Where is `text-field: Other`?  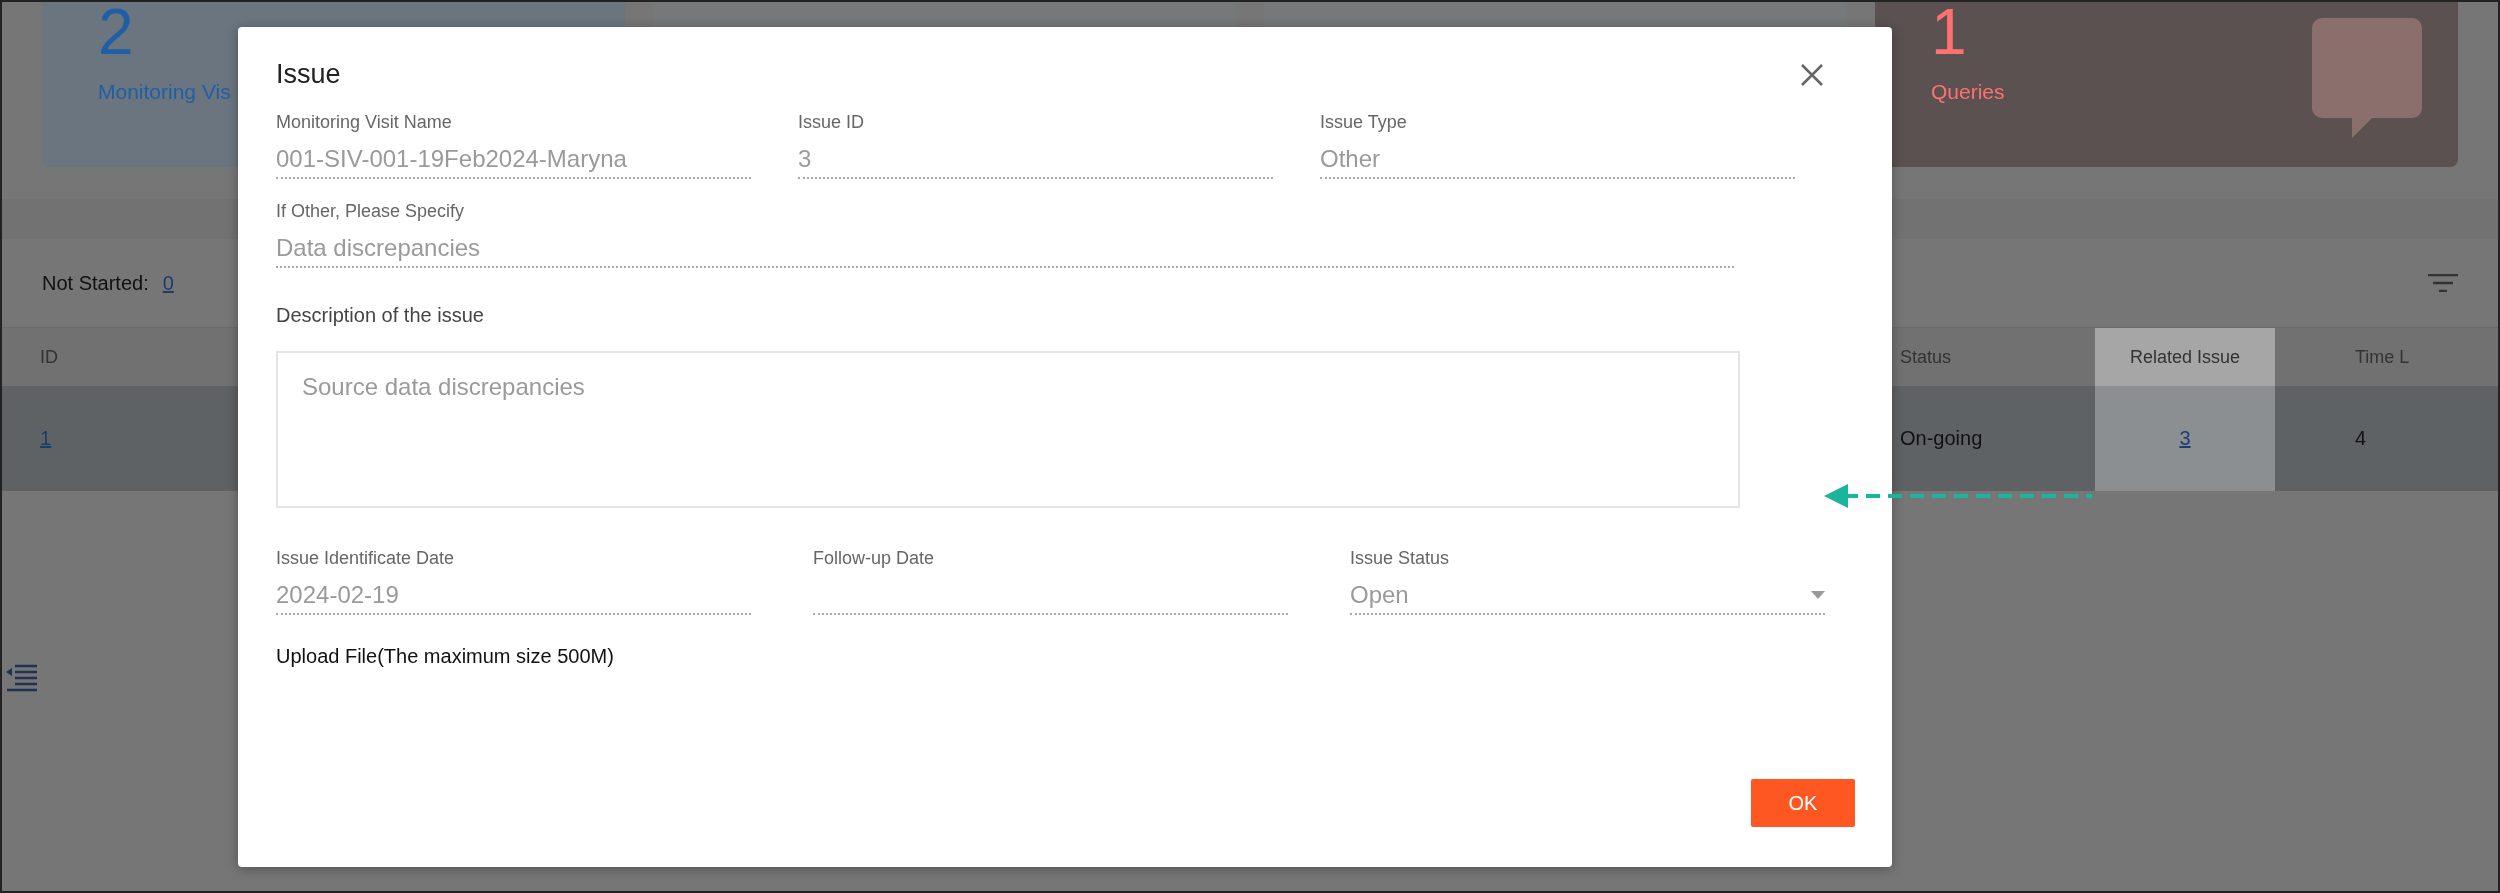 text-field: Other is located at coordinates (1557, 160).